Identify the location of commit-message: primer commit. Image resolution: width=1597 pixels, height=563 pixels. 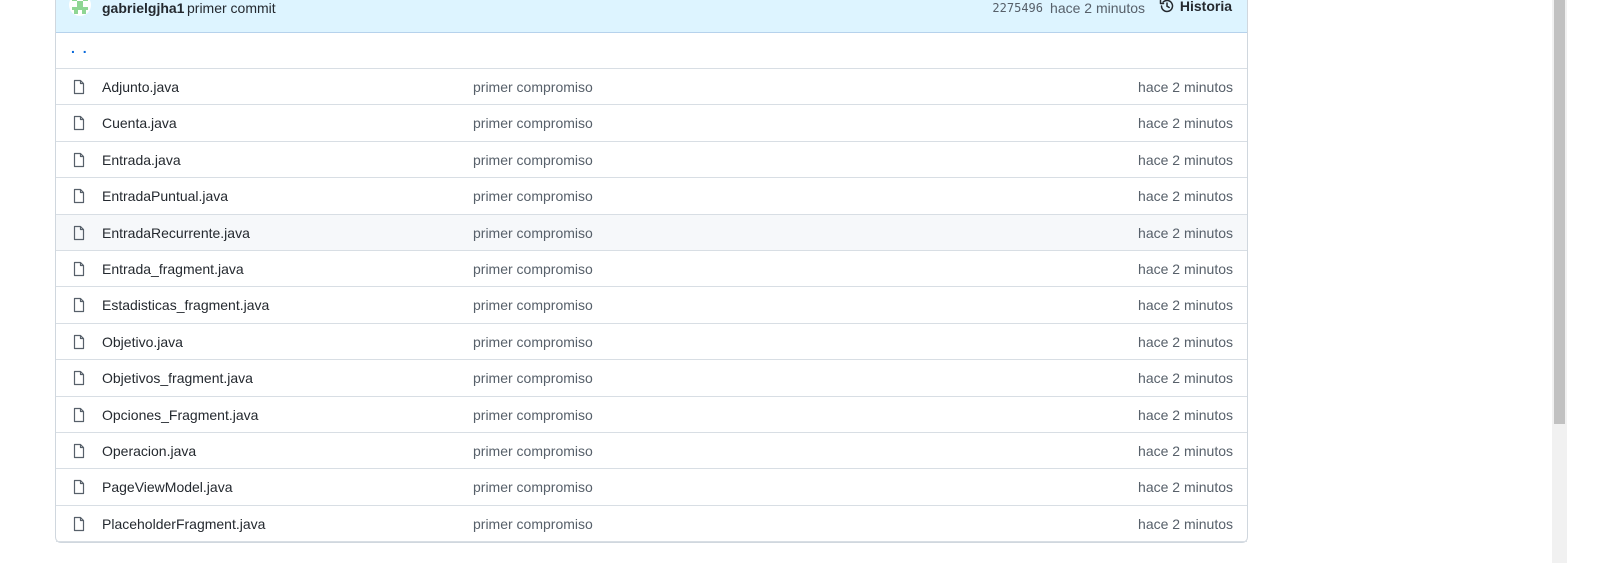
(231, 8).